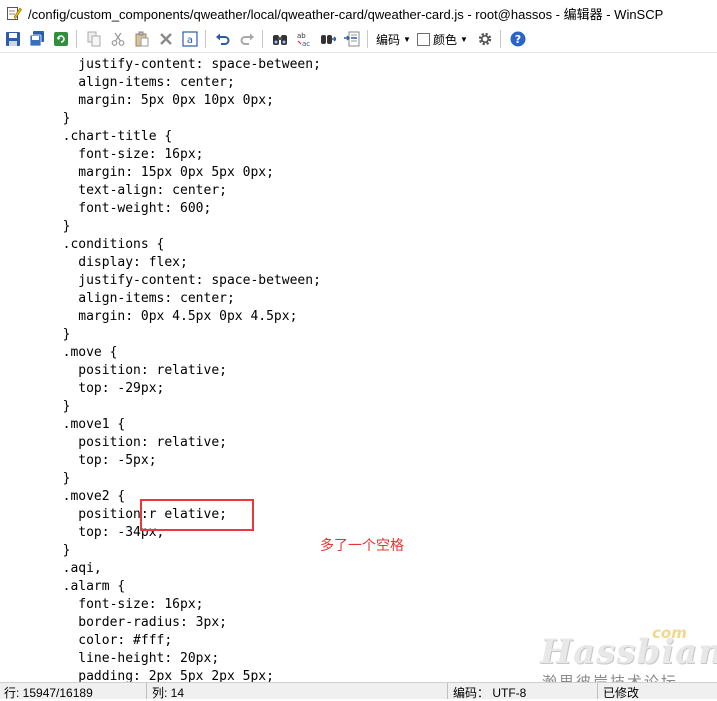 The height and width of the screenshot is (701, 717). I want to click on code-line: line-height: 20px;, so click(110, 658).